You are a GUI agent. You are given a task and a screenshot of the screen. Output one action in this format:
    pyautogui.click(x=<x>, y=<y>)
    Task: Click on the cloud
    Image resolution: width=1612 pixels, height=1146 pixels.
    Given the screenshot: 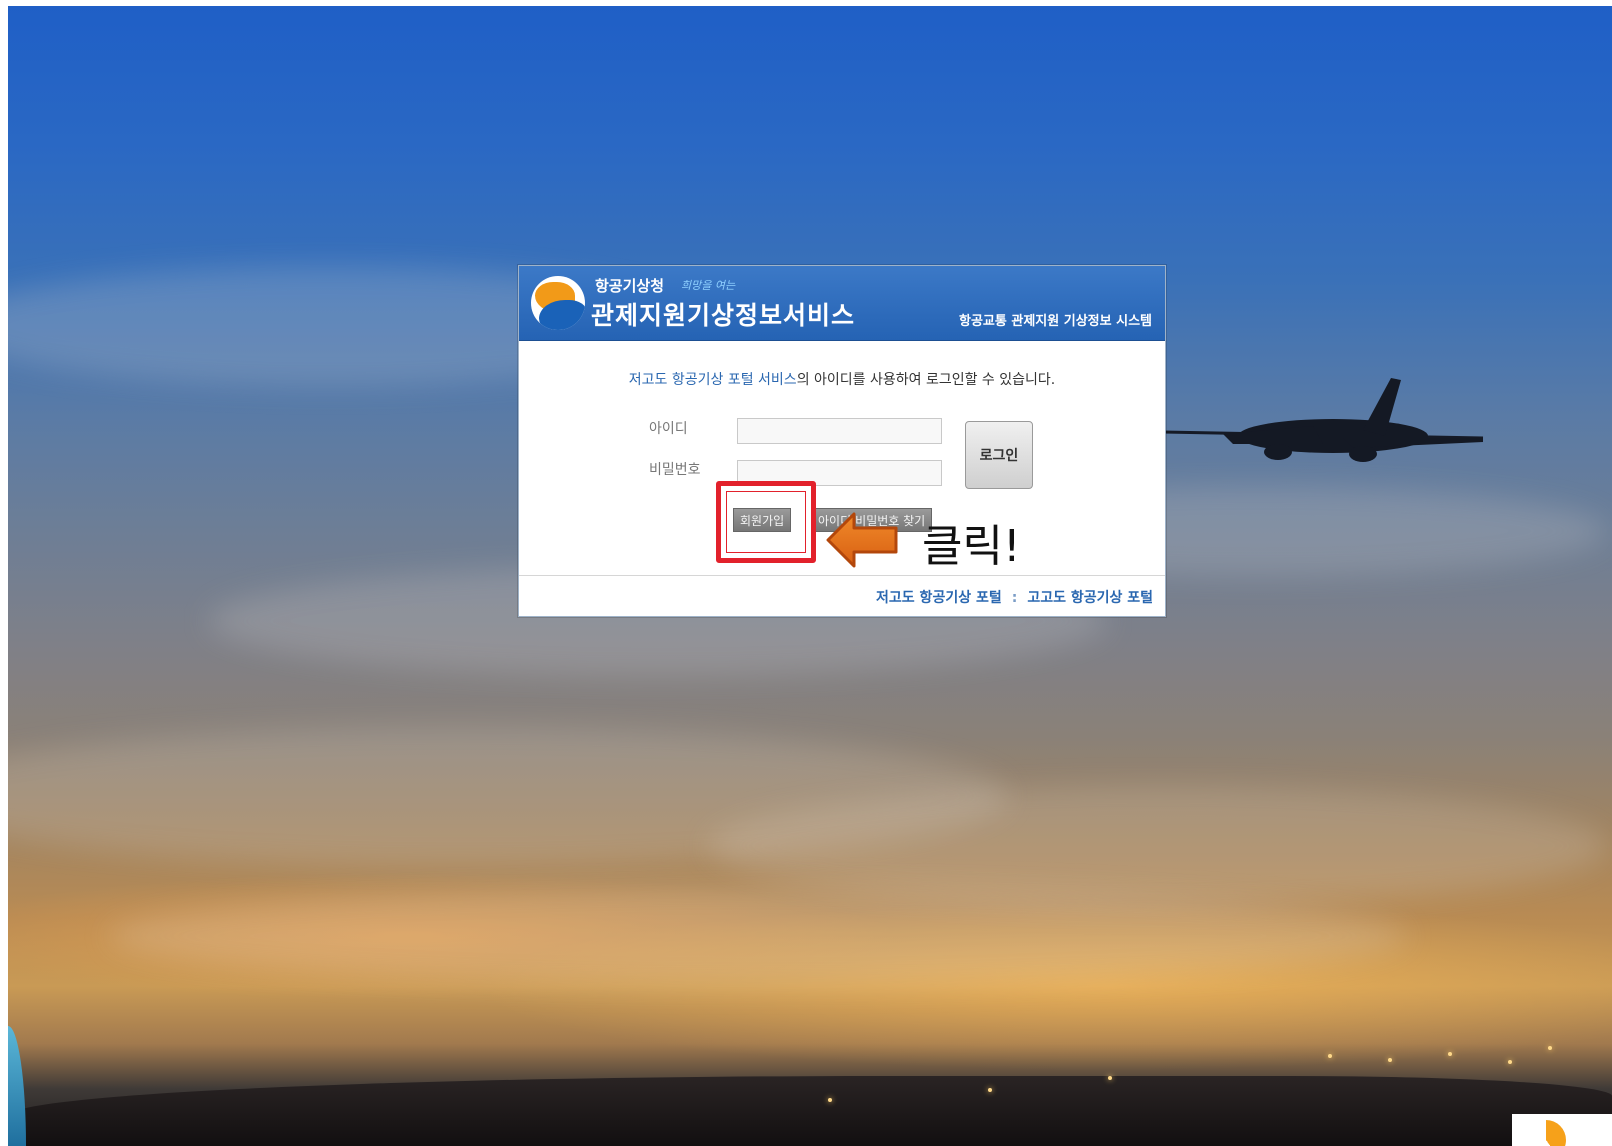 What is the action you would take?
    pyautogui.click(x=758, y=936)
    